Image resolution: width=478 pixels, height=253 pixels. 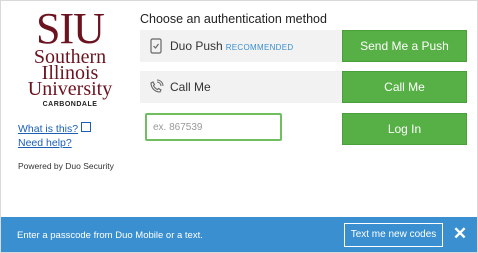 I want to click on text-me-new-codes-button: Text me new codes, so click(x=393, y=235).